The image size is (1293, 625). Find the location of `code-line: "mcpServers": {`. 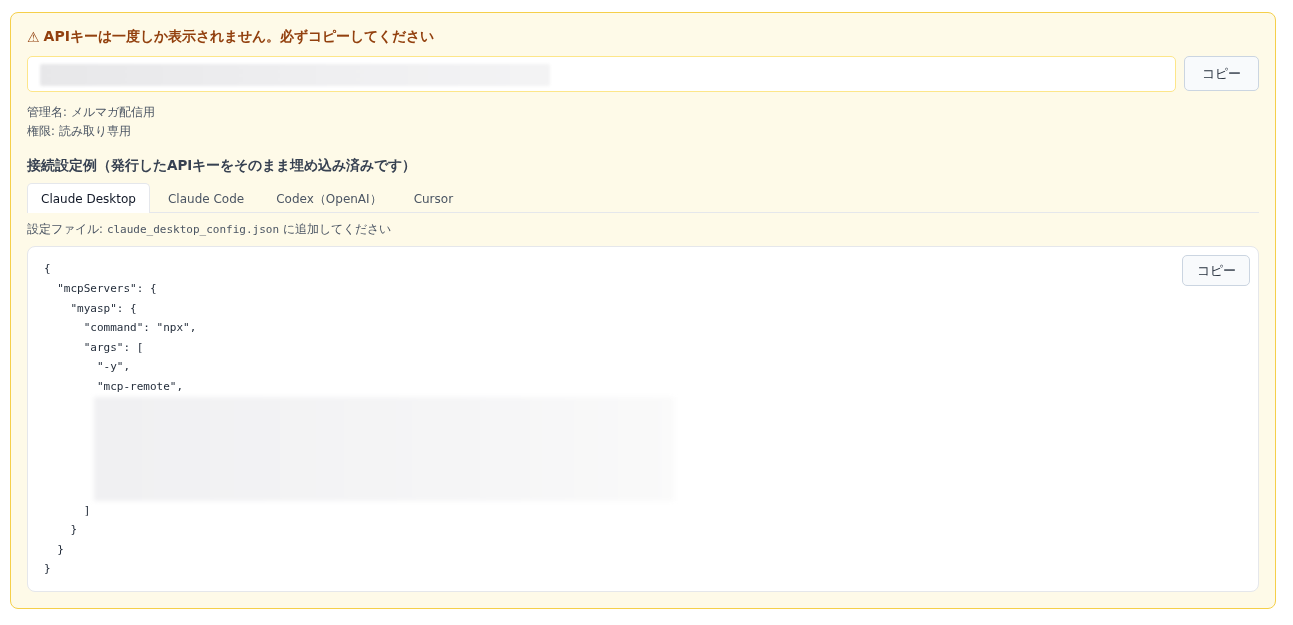

code-line: "mcpServers": { is located at coordinates (106, 289).